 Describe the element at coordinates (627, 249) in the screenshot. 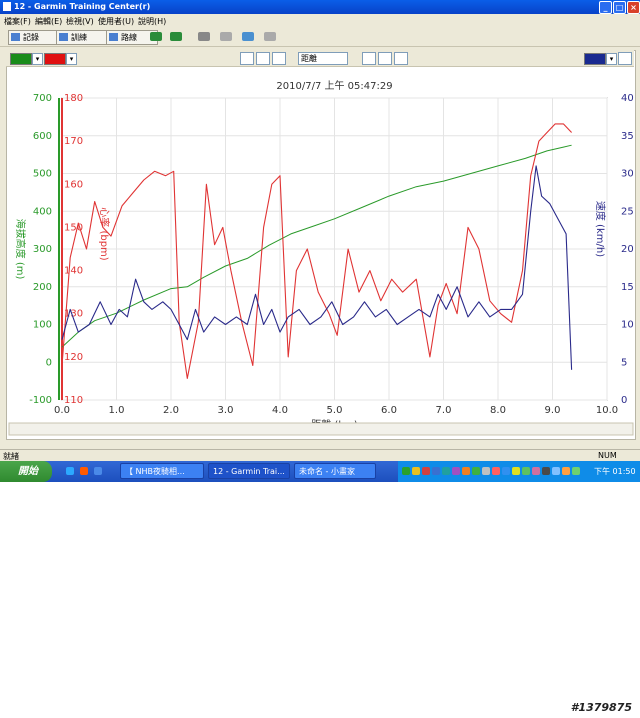

I see `speed-tick-label: 20` at that location.